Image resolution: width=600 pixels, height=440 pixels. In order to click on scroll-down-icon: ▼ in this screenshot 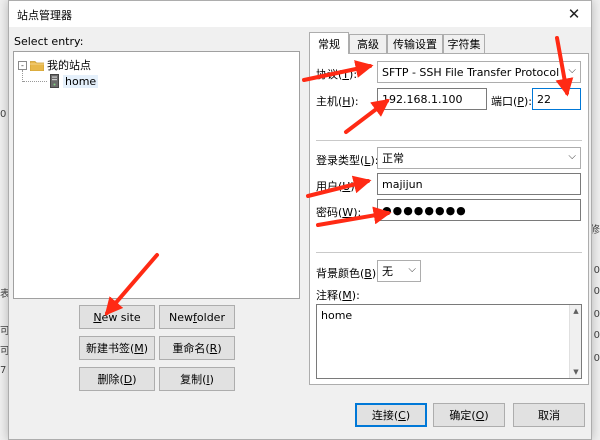, I will do `click(576, 372)`.